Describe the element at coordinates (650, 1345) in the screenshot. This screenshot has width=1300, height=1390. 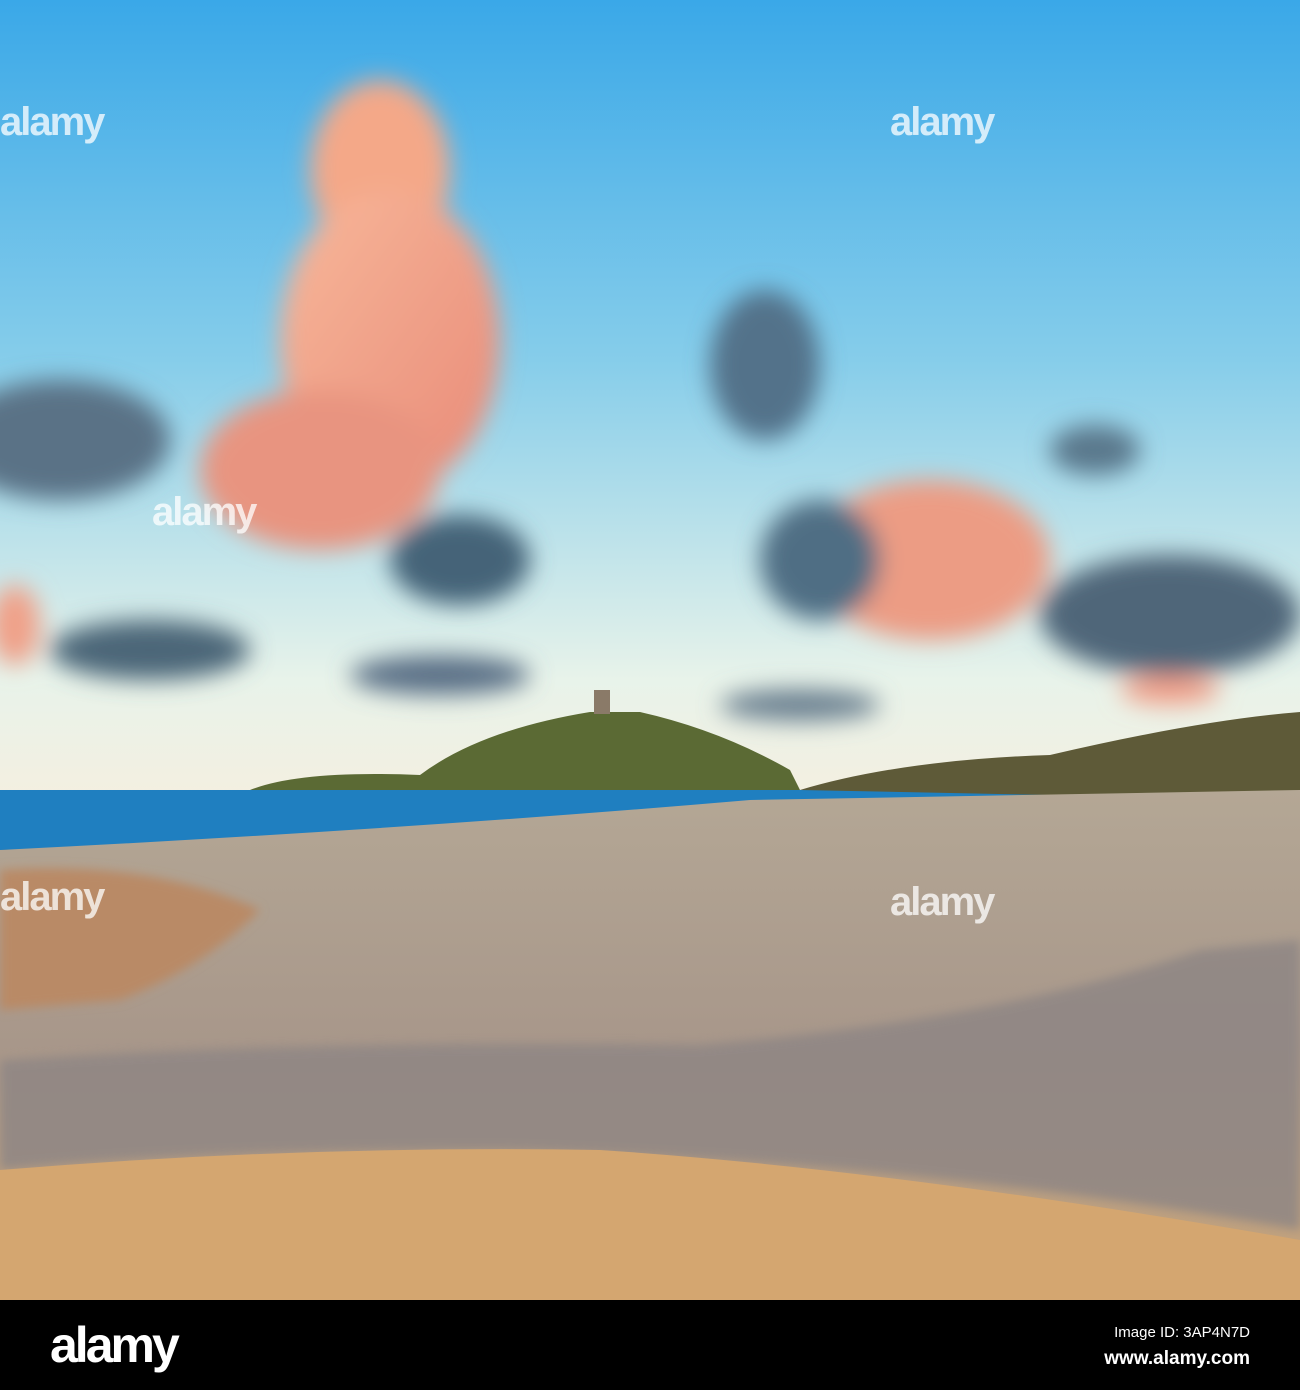
I see `footer-bar: alamy Image ID: 3AP4N7D www.alamy.com` at that location.